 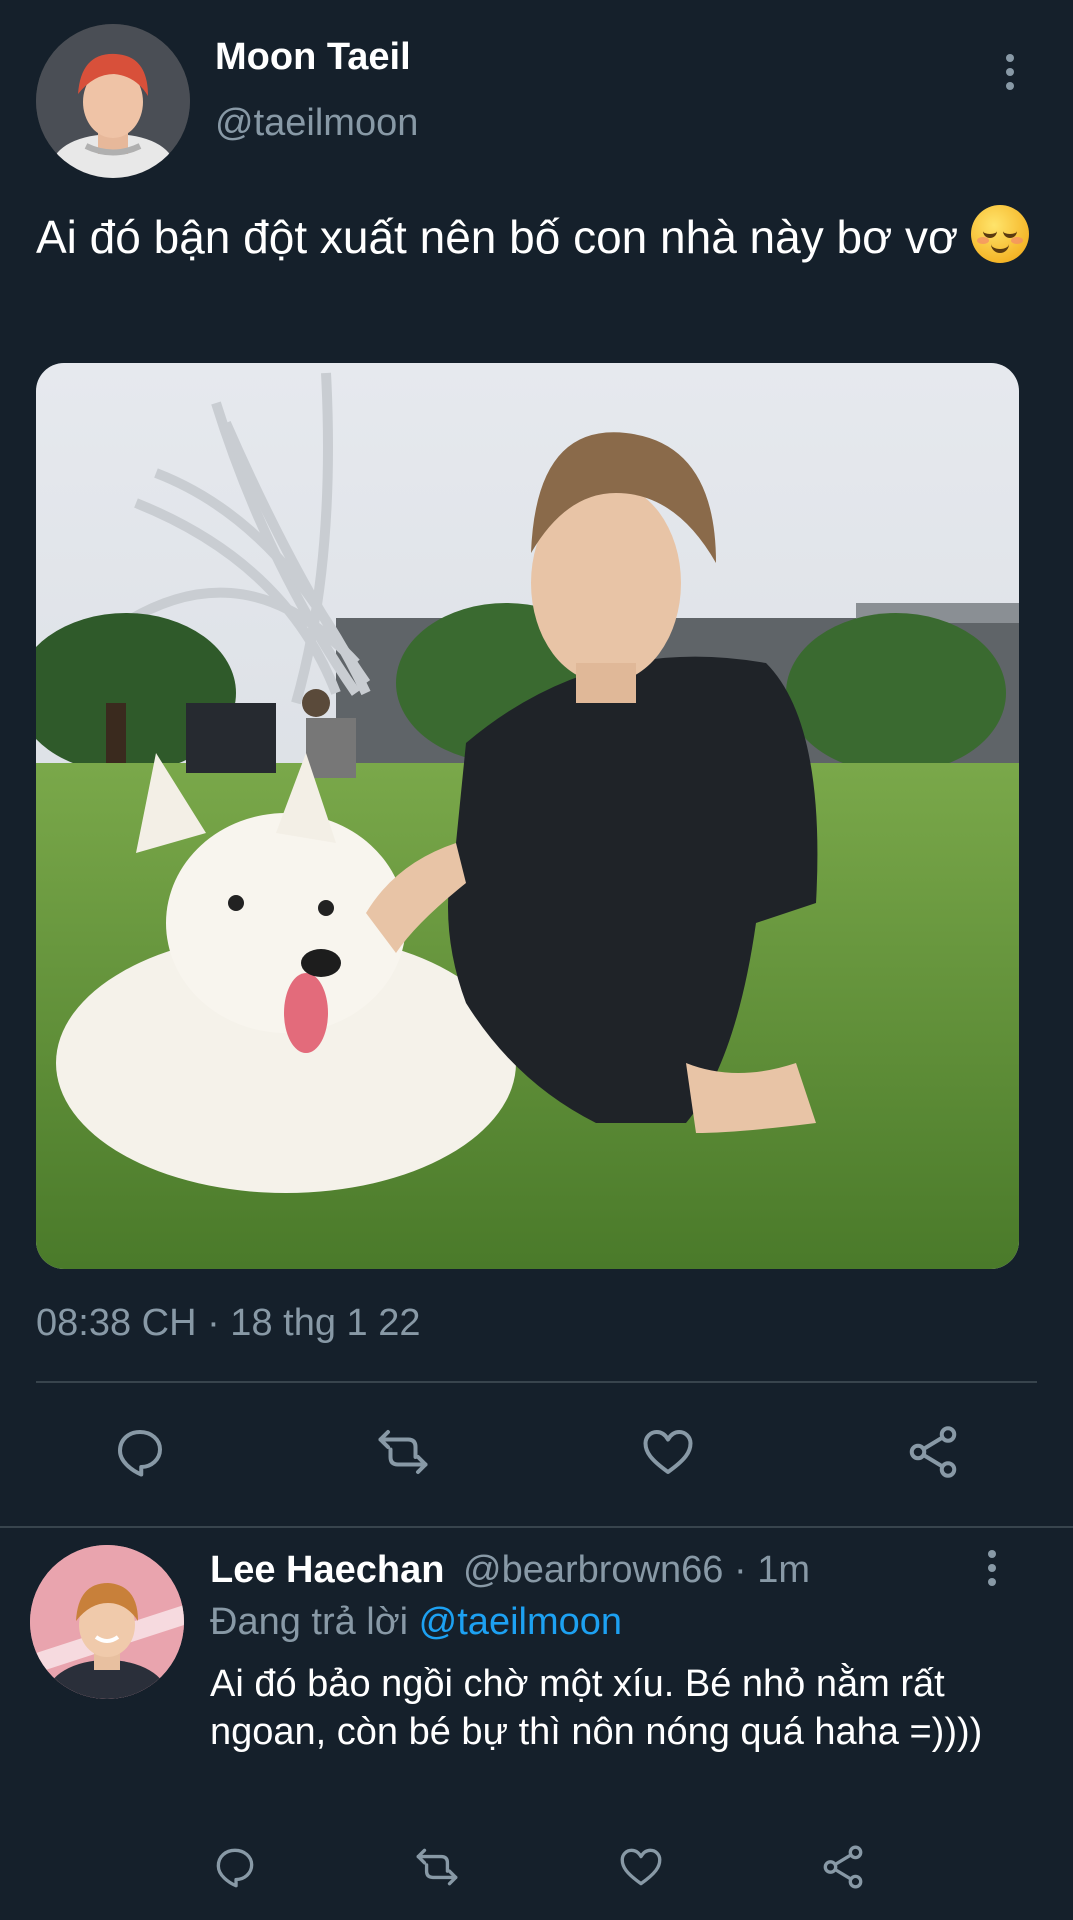 I want to click on tweet-timestamp: 08:38 CH · 18 thg 1 22, so click(x=228, y=1323).